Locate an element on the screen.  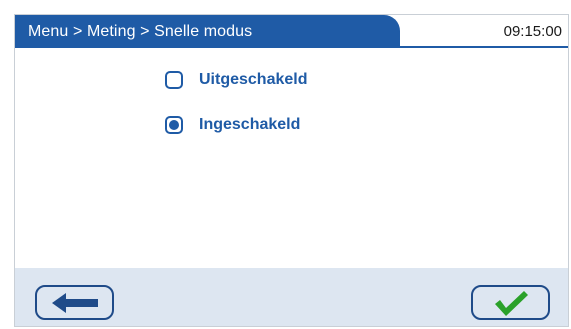
arrow-left-icon is located at coordinates (74, 302).